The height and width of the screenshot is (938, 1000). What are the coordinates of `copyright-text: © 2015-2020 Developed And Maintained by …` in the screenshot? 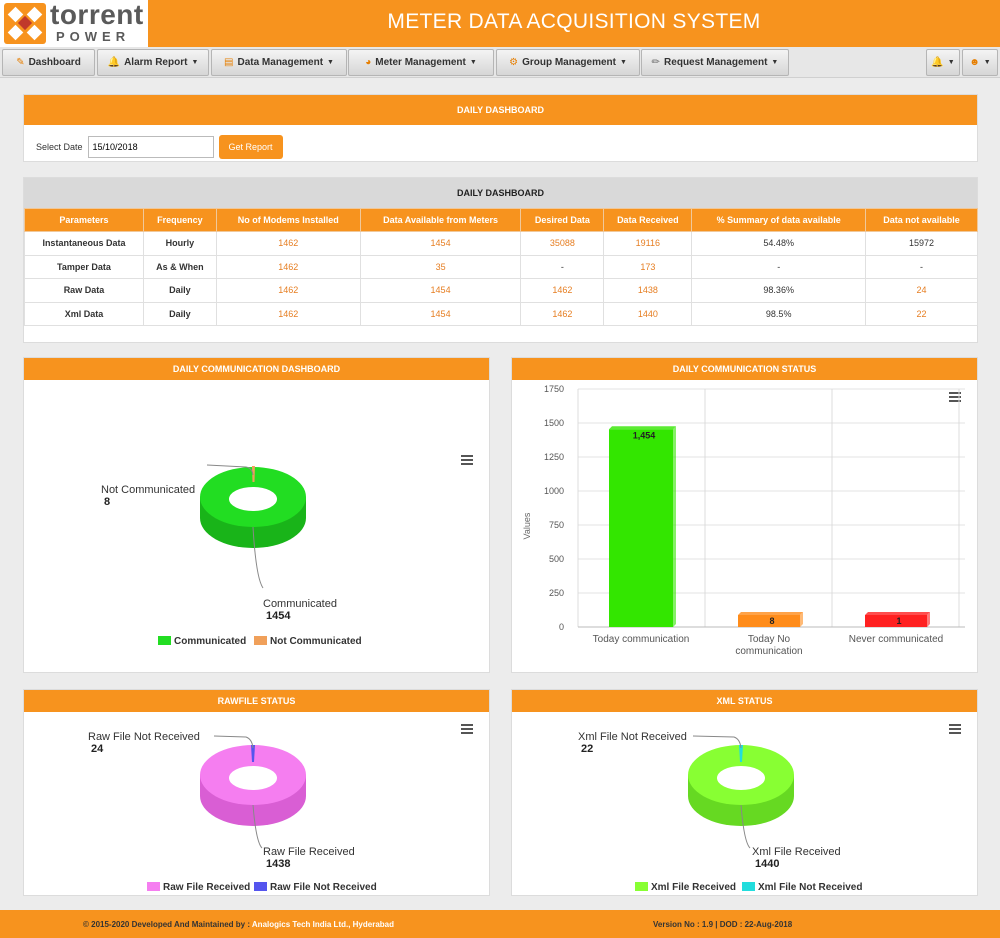 It's located at (167, 924).